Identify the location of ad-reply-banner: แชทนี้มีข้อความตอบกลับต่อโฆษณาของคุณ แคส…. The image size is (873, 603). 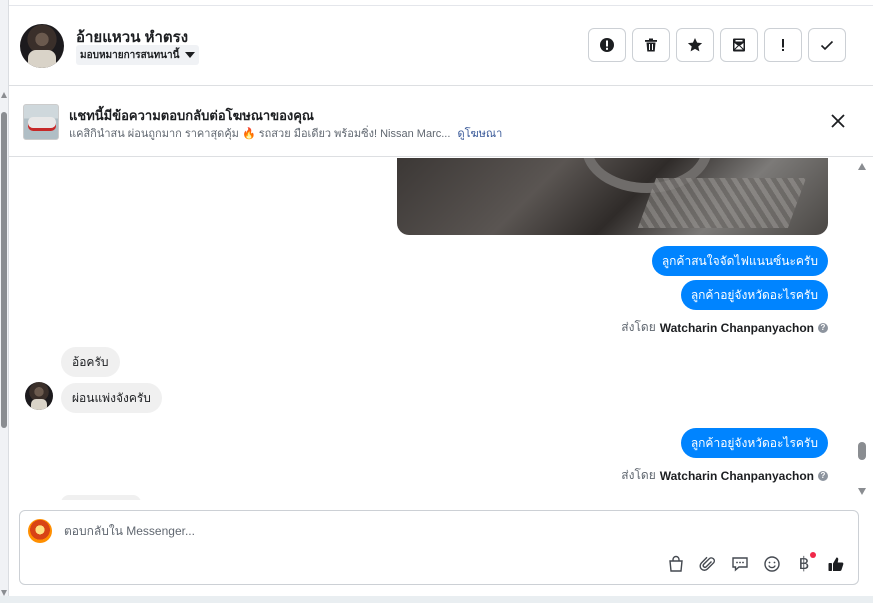
(441, 122).